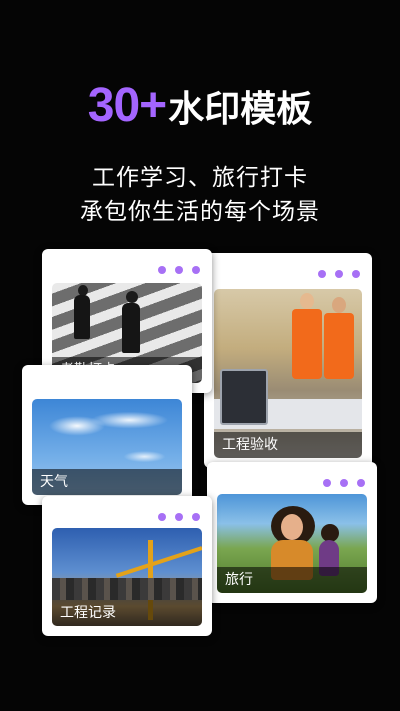 This screenshot has height=711, width=400. I want to click on construction-photo: 工程记录, so click(127, 577).